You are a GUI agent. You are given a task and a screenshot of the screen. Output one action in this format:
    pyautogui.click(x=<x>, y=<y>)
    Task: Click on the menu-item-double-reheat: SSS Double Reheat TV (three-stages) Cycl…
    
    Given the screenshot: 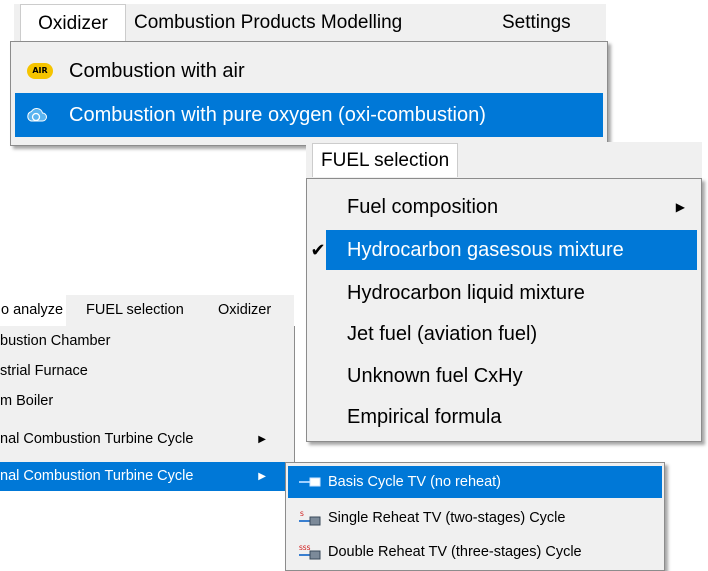 What is the action you would take?
    pyautogui.click(x=475, y=552)
    